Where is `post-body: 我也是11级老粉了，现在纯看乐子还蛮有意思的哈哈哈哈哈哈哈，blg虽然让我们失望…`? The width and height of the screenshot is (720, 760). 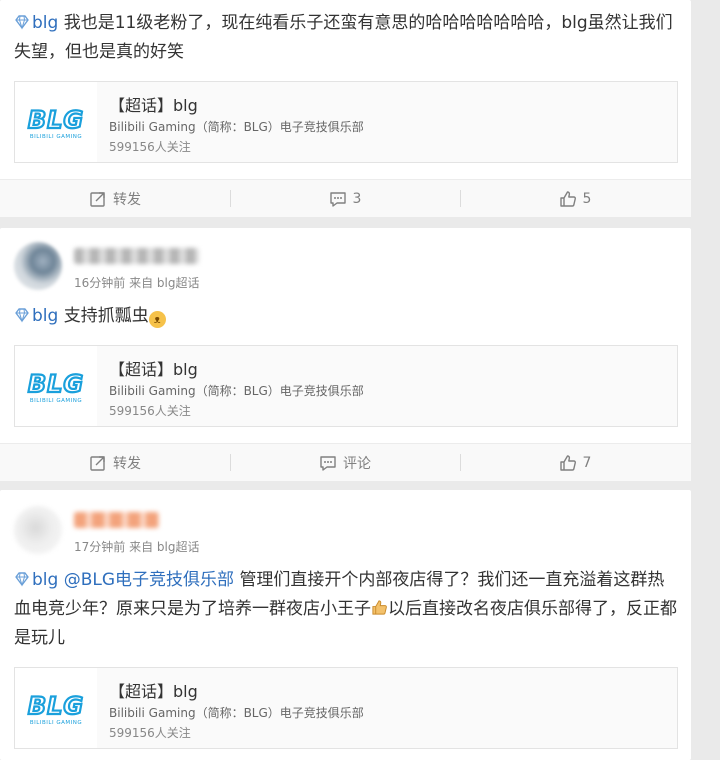
post-body: 我也是11级老粉了，现在纯看乐子还蛮有意思的哈哈哈哈哈哈哈，blg虽然让我们失望… is located at coordinates (343, 37).